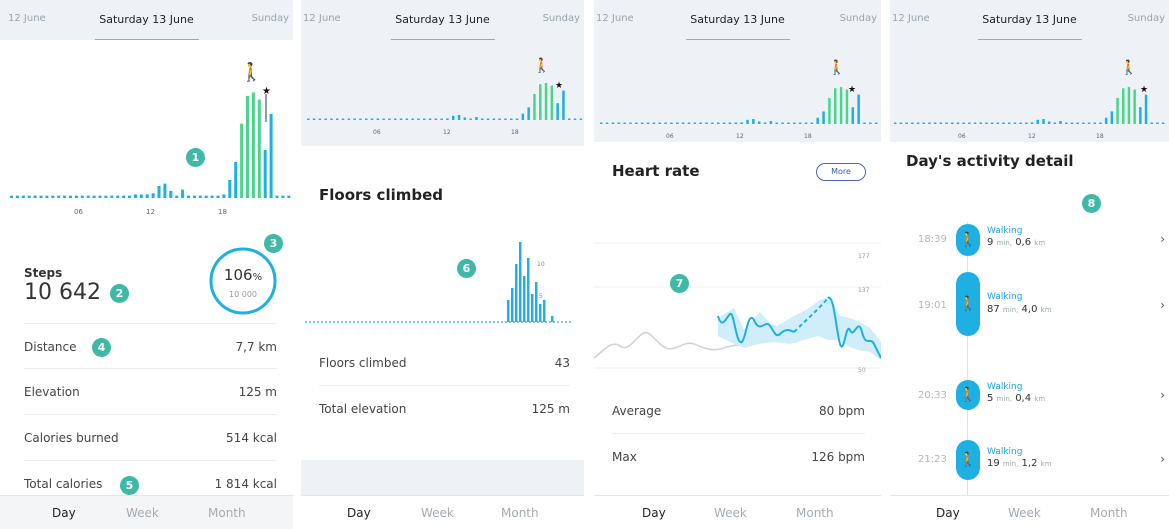  Describe the element at coordinates (52, 392) in the screenshot. I see `metric-label: Elevation` at that location.